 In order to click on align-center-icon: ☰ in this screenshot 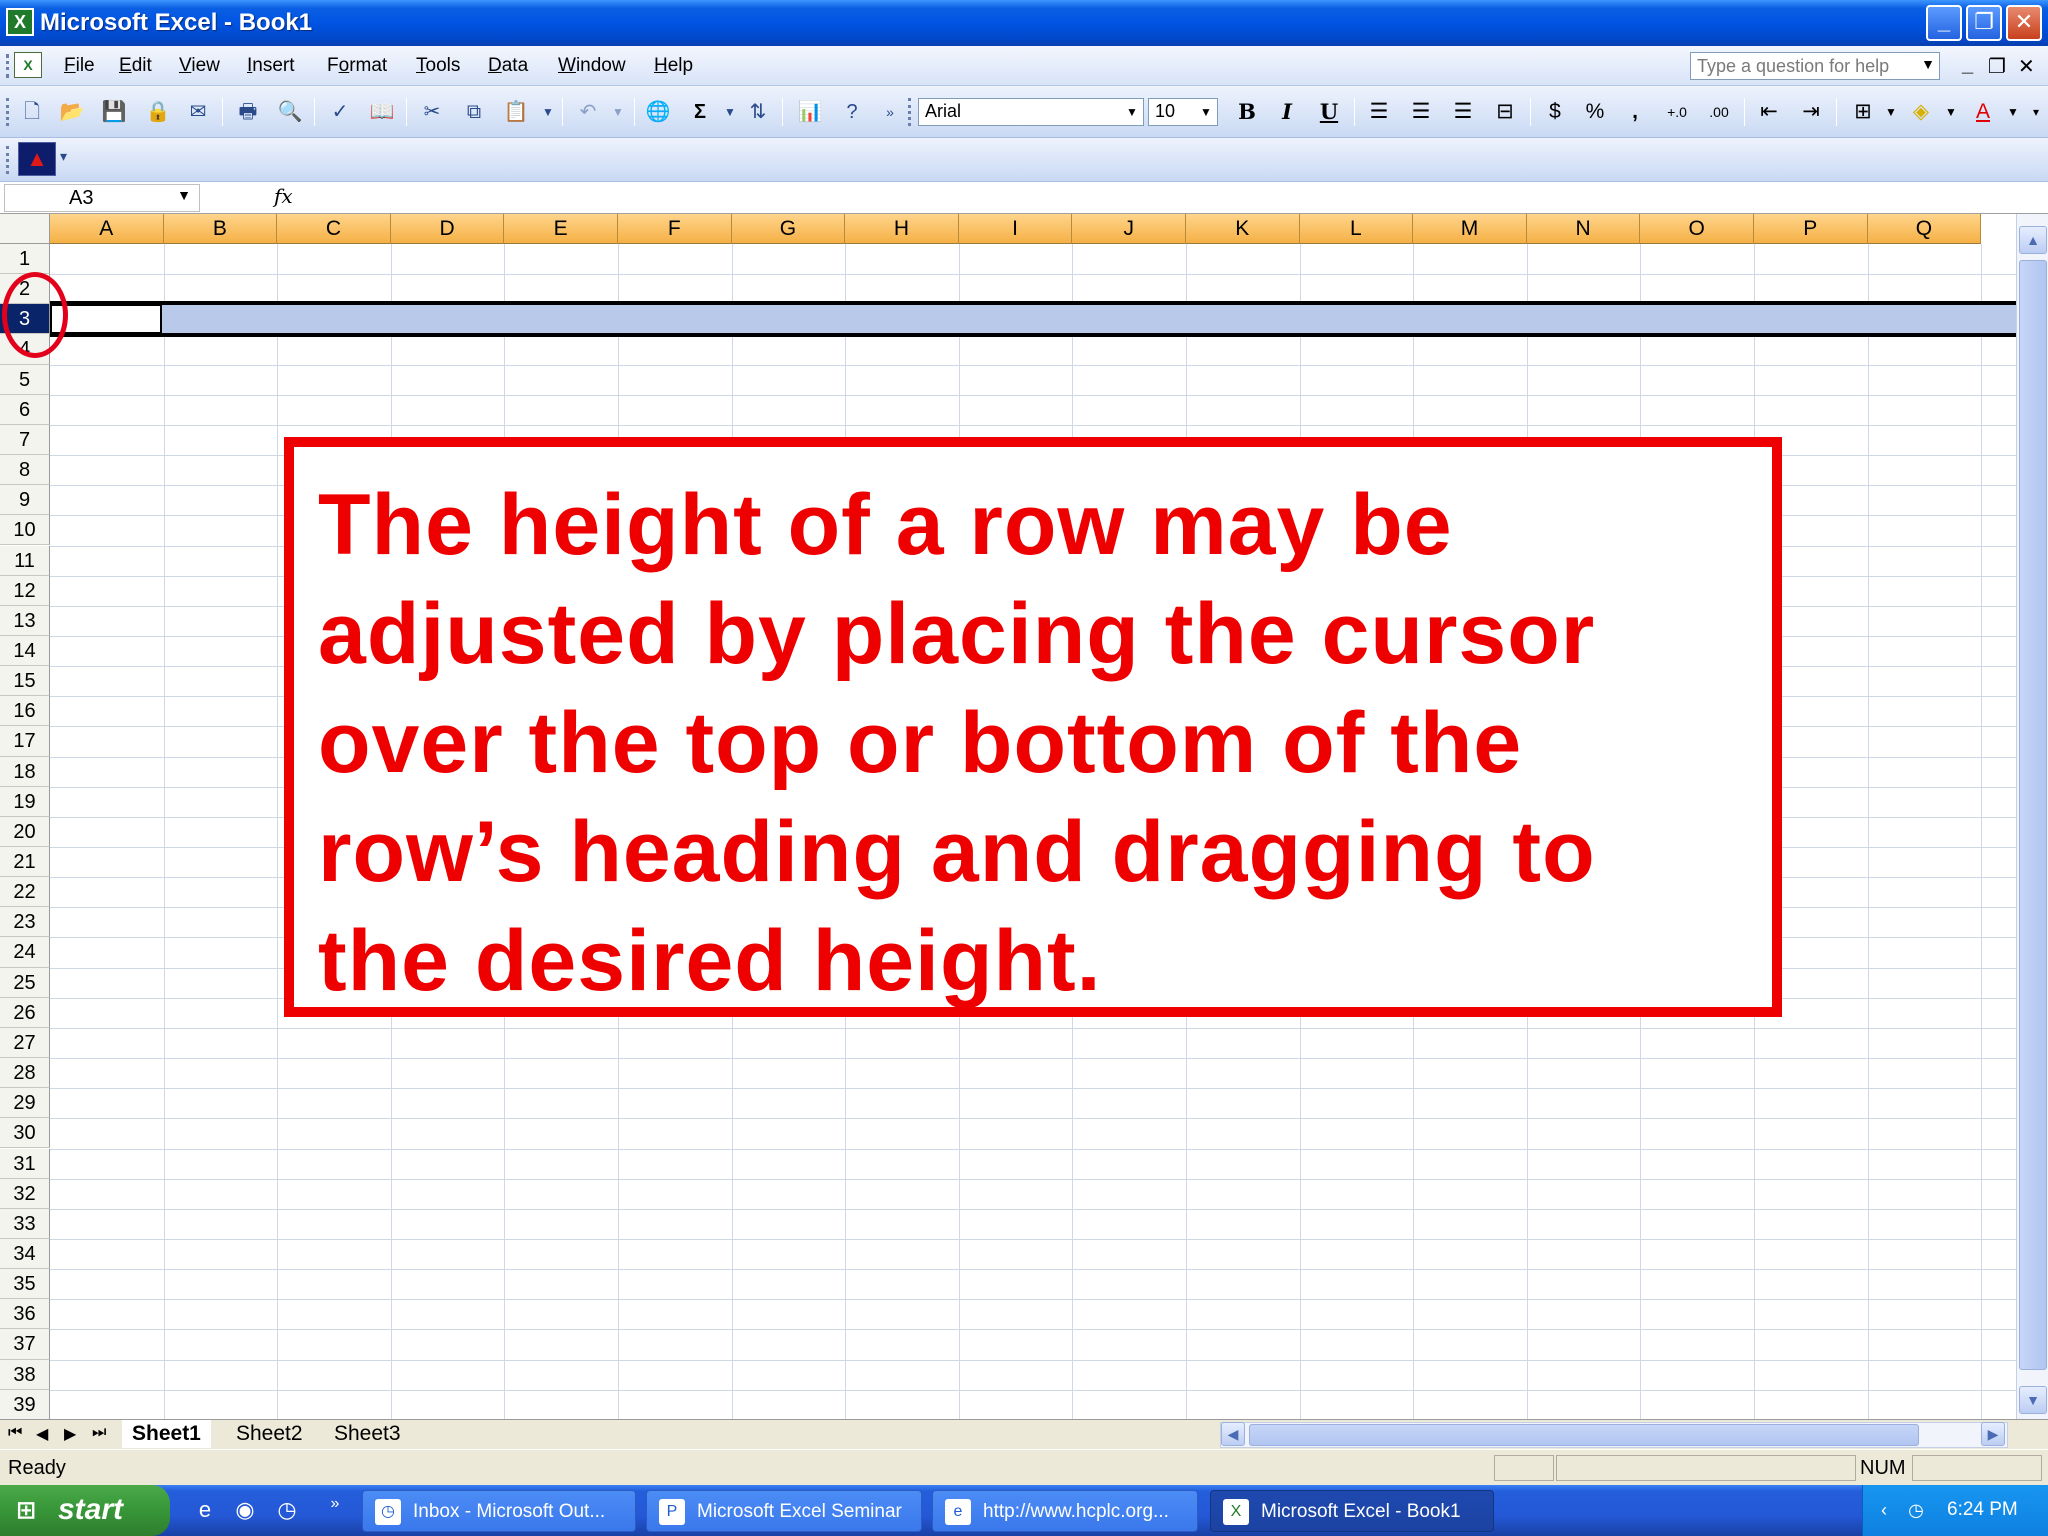, I will do `click(1421, 112)`.